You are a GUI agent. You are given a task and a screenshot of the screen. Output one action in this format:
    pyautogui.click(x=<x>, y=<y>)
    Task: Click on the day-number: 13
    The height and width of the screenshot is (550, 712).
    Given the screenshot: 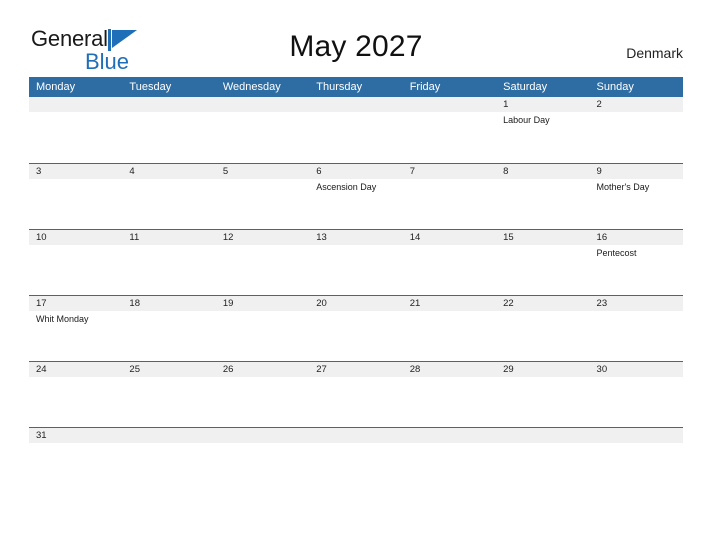 What is the action you would take?
    pyautogui.click(x=356, y=237)
    